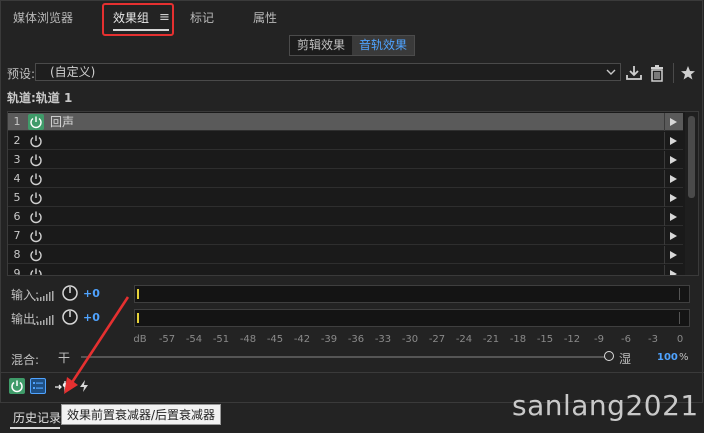 Image resolution: width=704 pixels, height=433 pixels. What do you see at coordinates (62, 122) in the screenshot?
I see `effect-name: 回声` at bounding box center [62, 122].